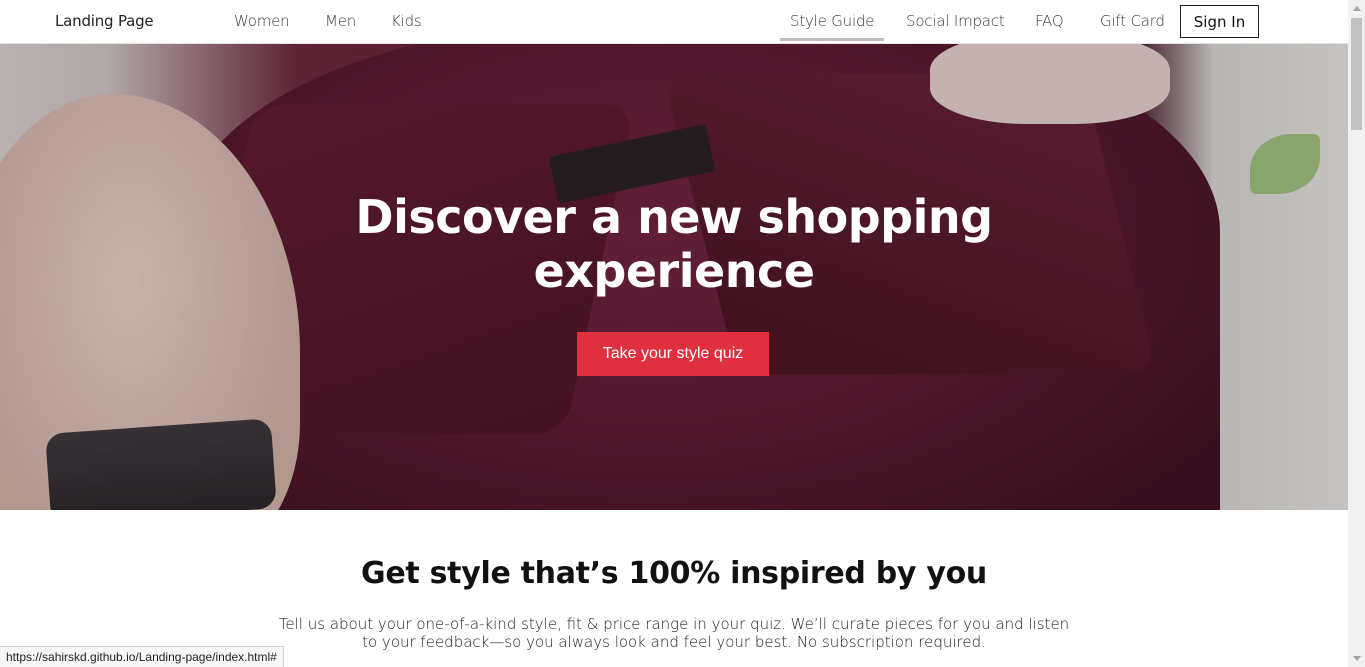 Image resolution: width=1365 pixels, height=667 pixels. I want to click on nav-link-faq: FAQ, so click(1049, 21).